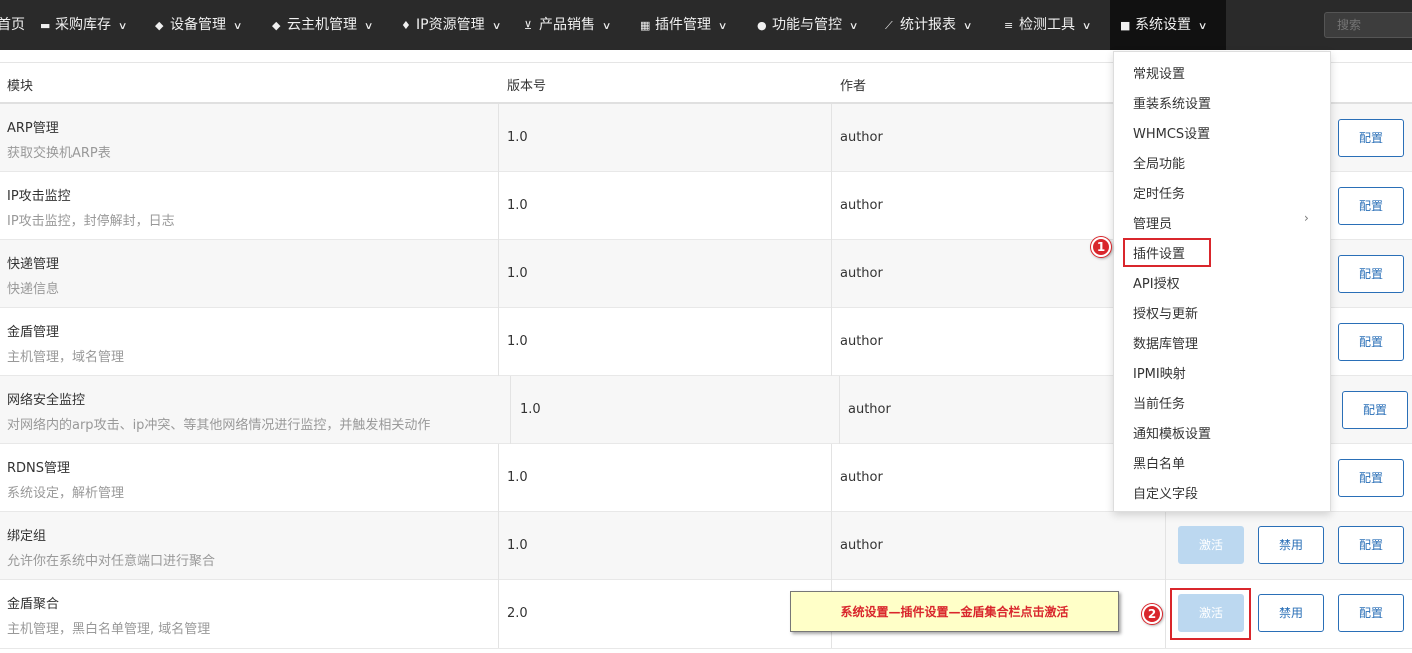 Image resolution: width=1412 pixels, height=653 pixels. What do you see at coordinates (45, 25) in the screenshot?
I see `hdd-icon: ▬` at bounding box center [45, 25].